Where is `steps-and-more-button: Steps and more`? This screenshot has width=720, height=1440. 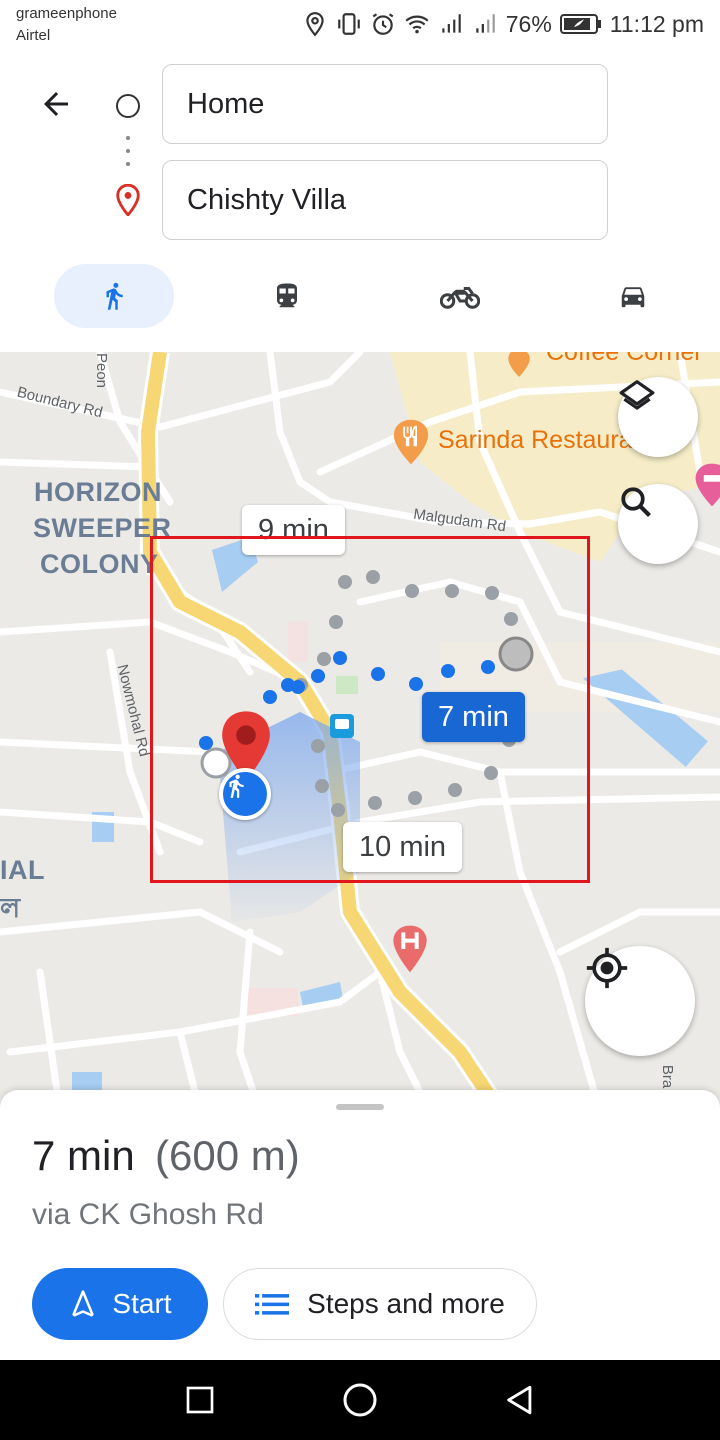 steps-and-more-button: Steps and more is located at coordinates (380, 1304).